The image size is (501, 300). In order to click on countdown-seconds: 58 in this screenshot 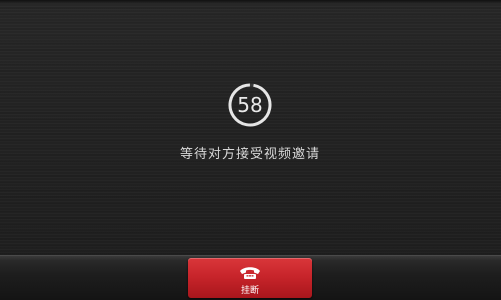, I will do `click(250, 105)`.